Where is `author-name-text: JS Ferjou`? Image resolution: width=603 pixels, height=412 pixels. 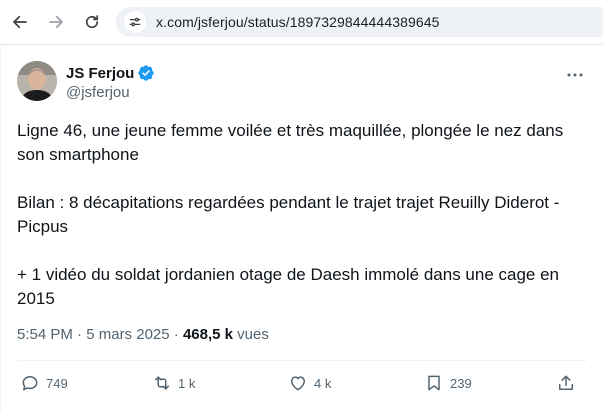 author-name-text: JS Ferjou is located at coordinates (100, 73).